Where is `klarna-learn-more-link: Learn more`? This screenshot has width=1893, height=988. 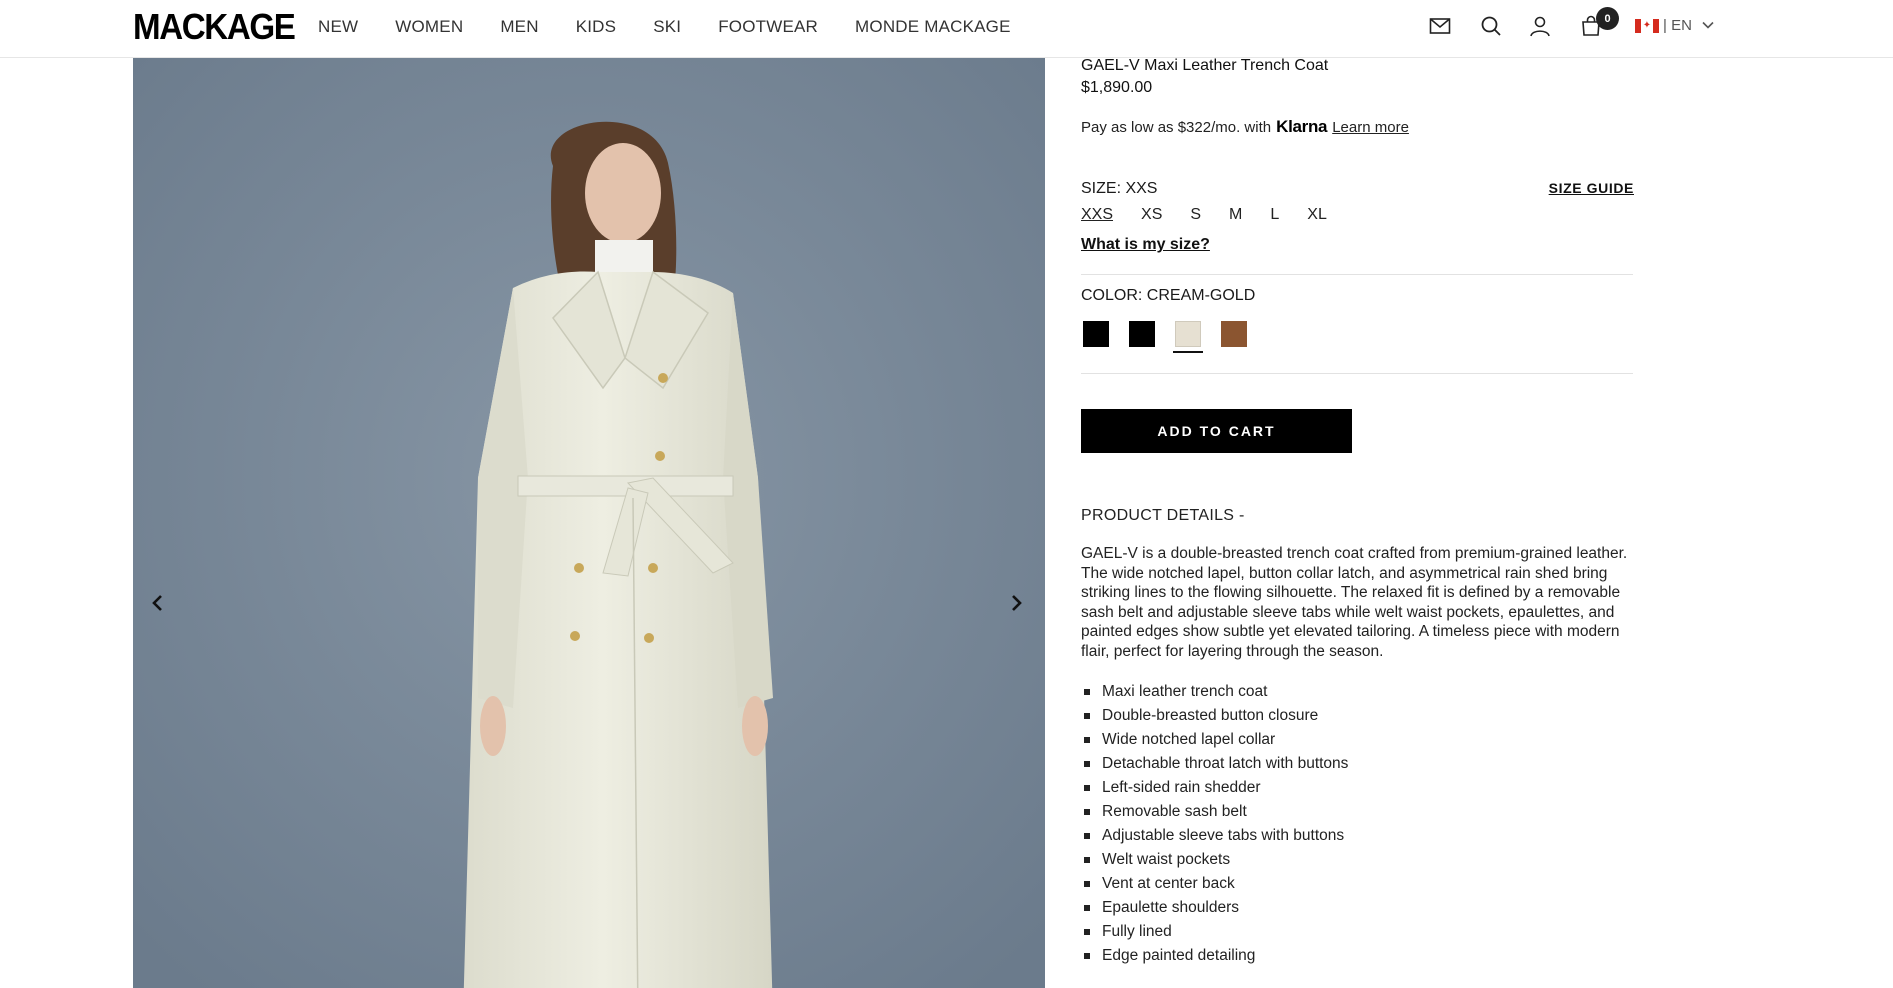 klarna-learn-more-link: Learn more is located at coordinates (1370, 127).